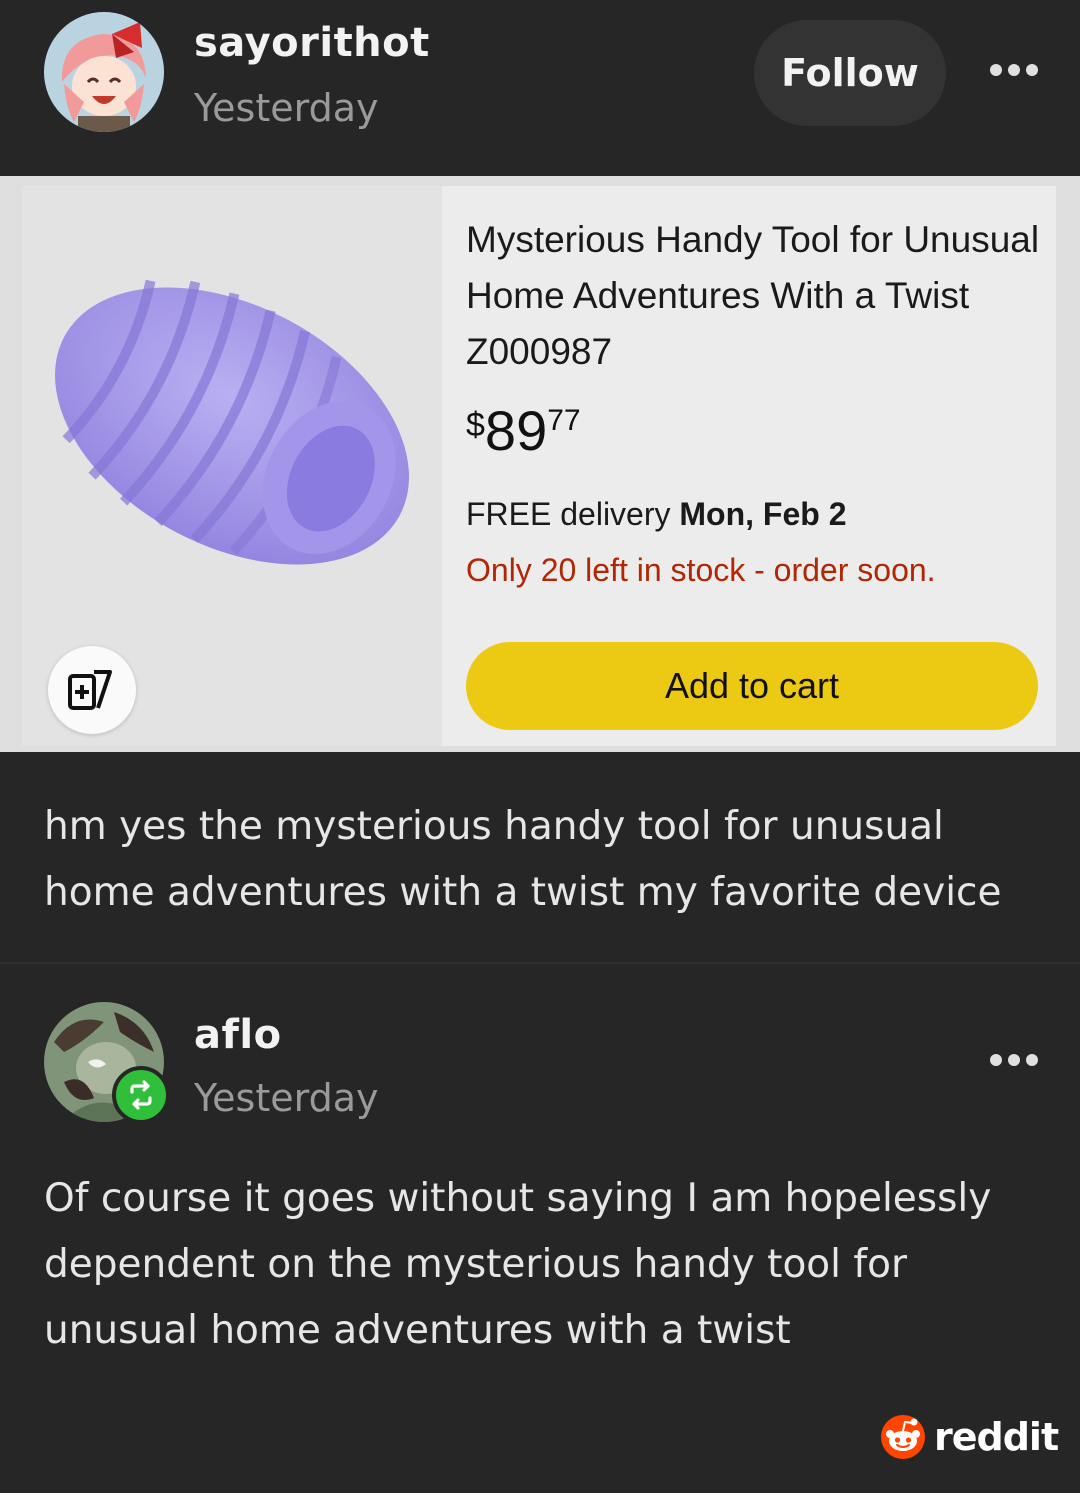  I want to click on follow-button: Follow, so click(850, 73).